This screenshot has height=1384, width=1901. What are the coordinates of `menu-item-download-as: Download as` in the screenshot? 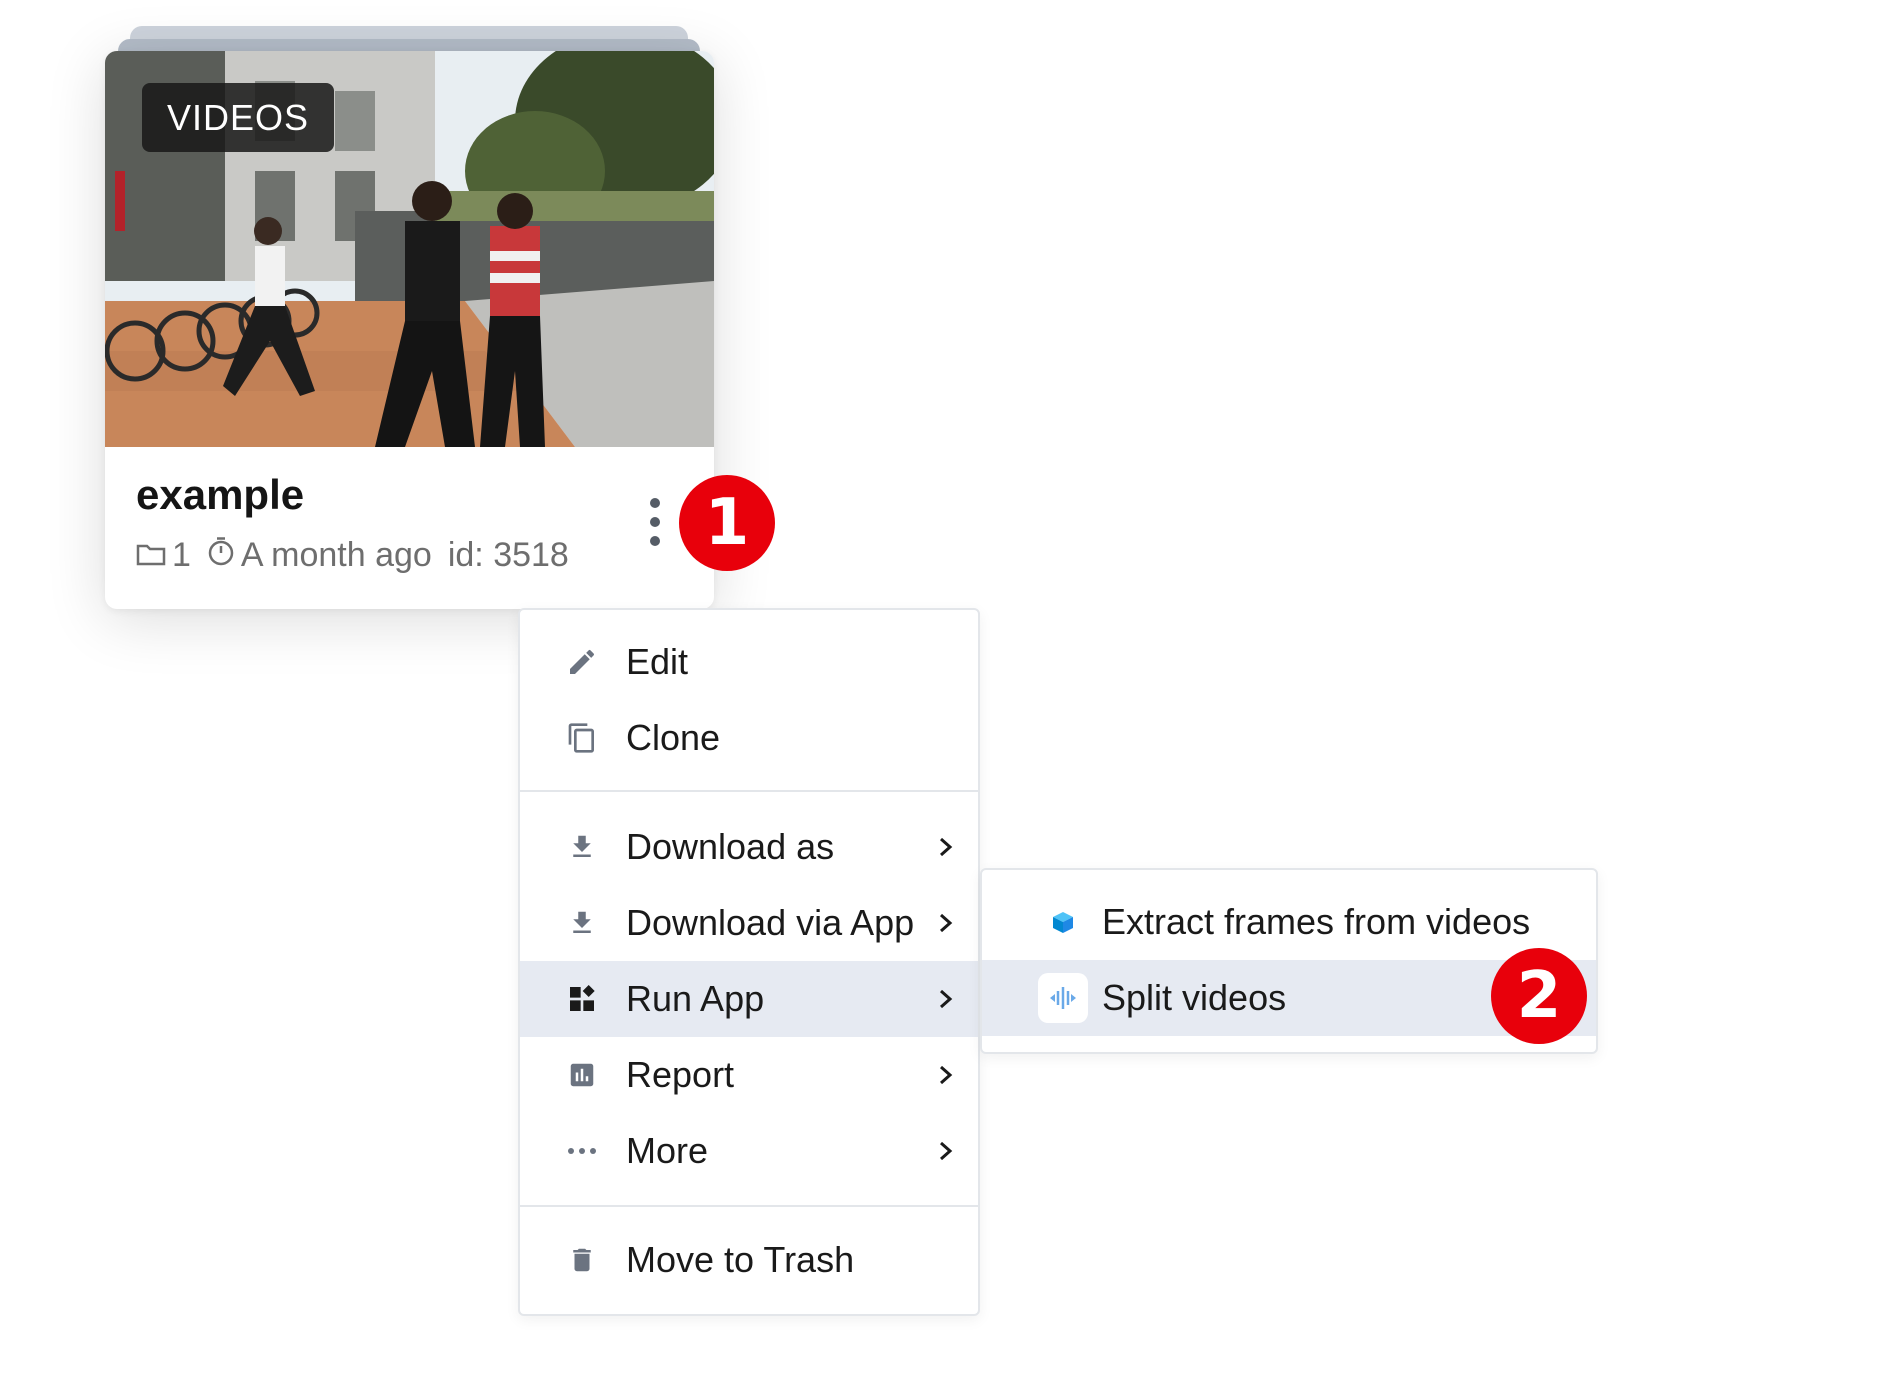 It's located at (749, 847).